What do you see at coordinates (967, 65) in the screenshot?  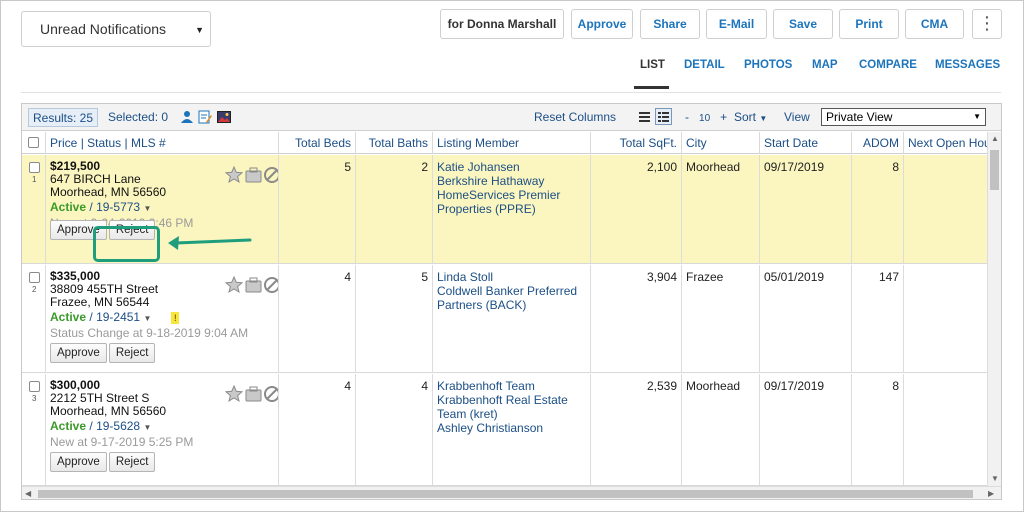 I see `tab-messages: MESSAGES` at bounding box center [967, 65].